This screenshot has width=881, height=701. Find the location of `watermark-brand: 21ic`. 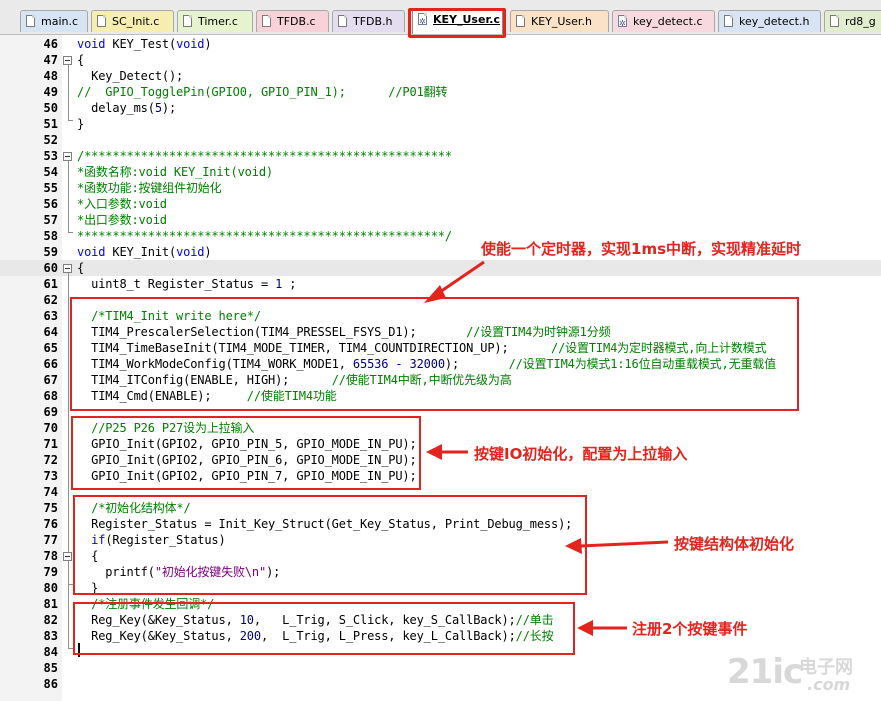

watermark-brand: 21ic is located at coordinates (765, 672).